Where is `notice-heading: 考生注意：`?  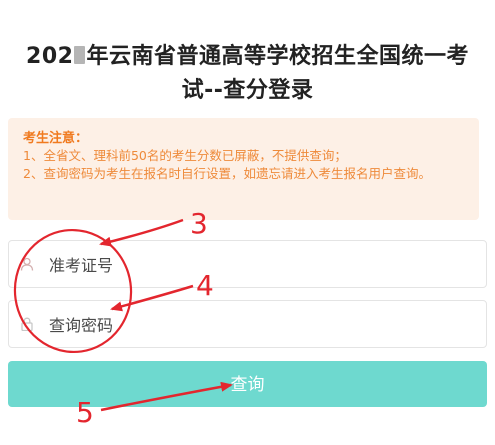
notice-heading: 考生注意： is located at coordinates (56, 138).